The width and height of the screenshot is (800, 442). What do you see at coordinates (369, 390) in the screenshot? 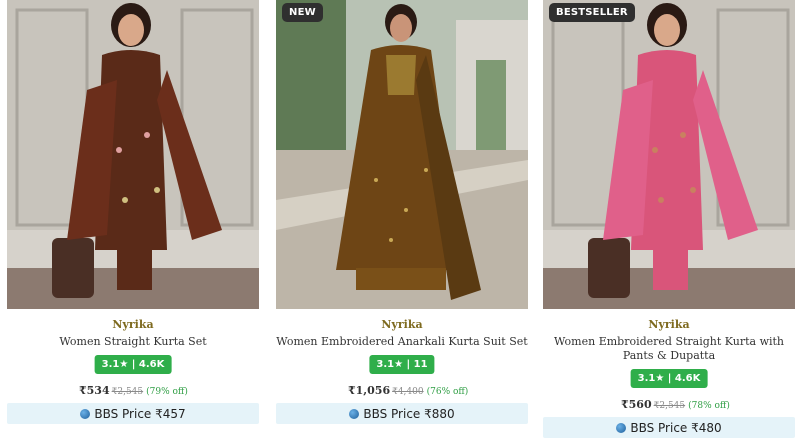
I see `selling-price: ₹1,056` at bounding box center [369, 390].